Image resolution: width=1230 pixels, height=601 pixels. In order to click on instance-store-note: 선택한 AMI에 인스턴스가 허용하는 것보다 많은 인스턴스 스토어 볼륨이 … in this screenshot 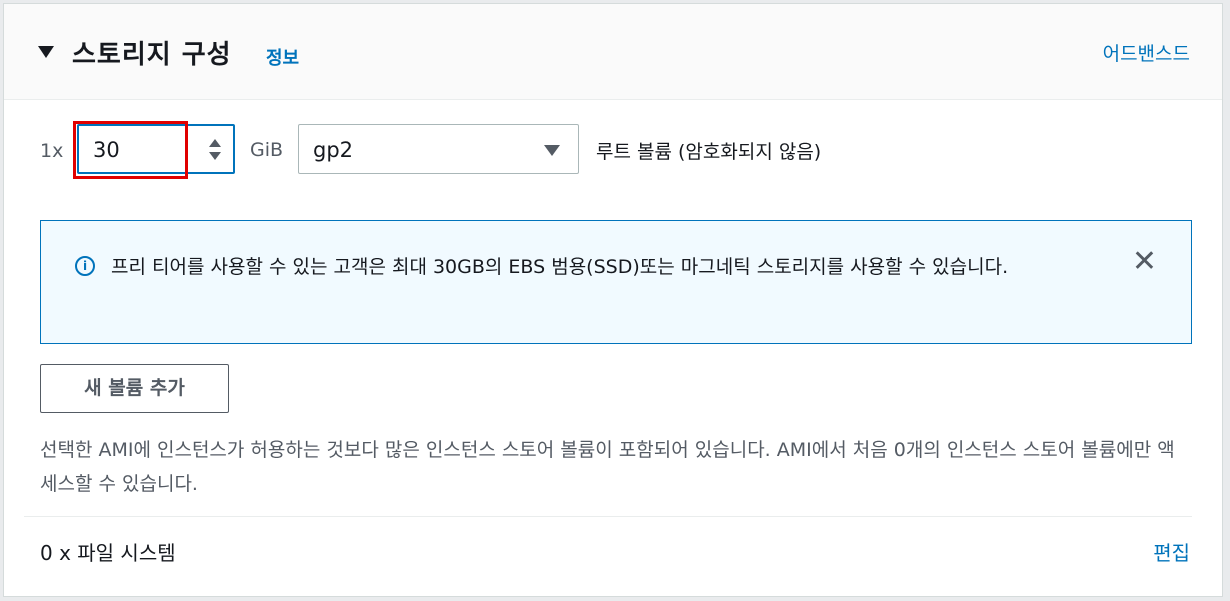, I will do `click(607, 467)`.